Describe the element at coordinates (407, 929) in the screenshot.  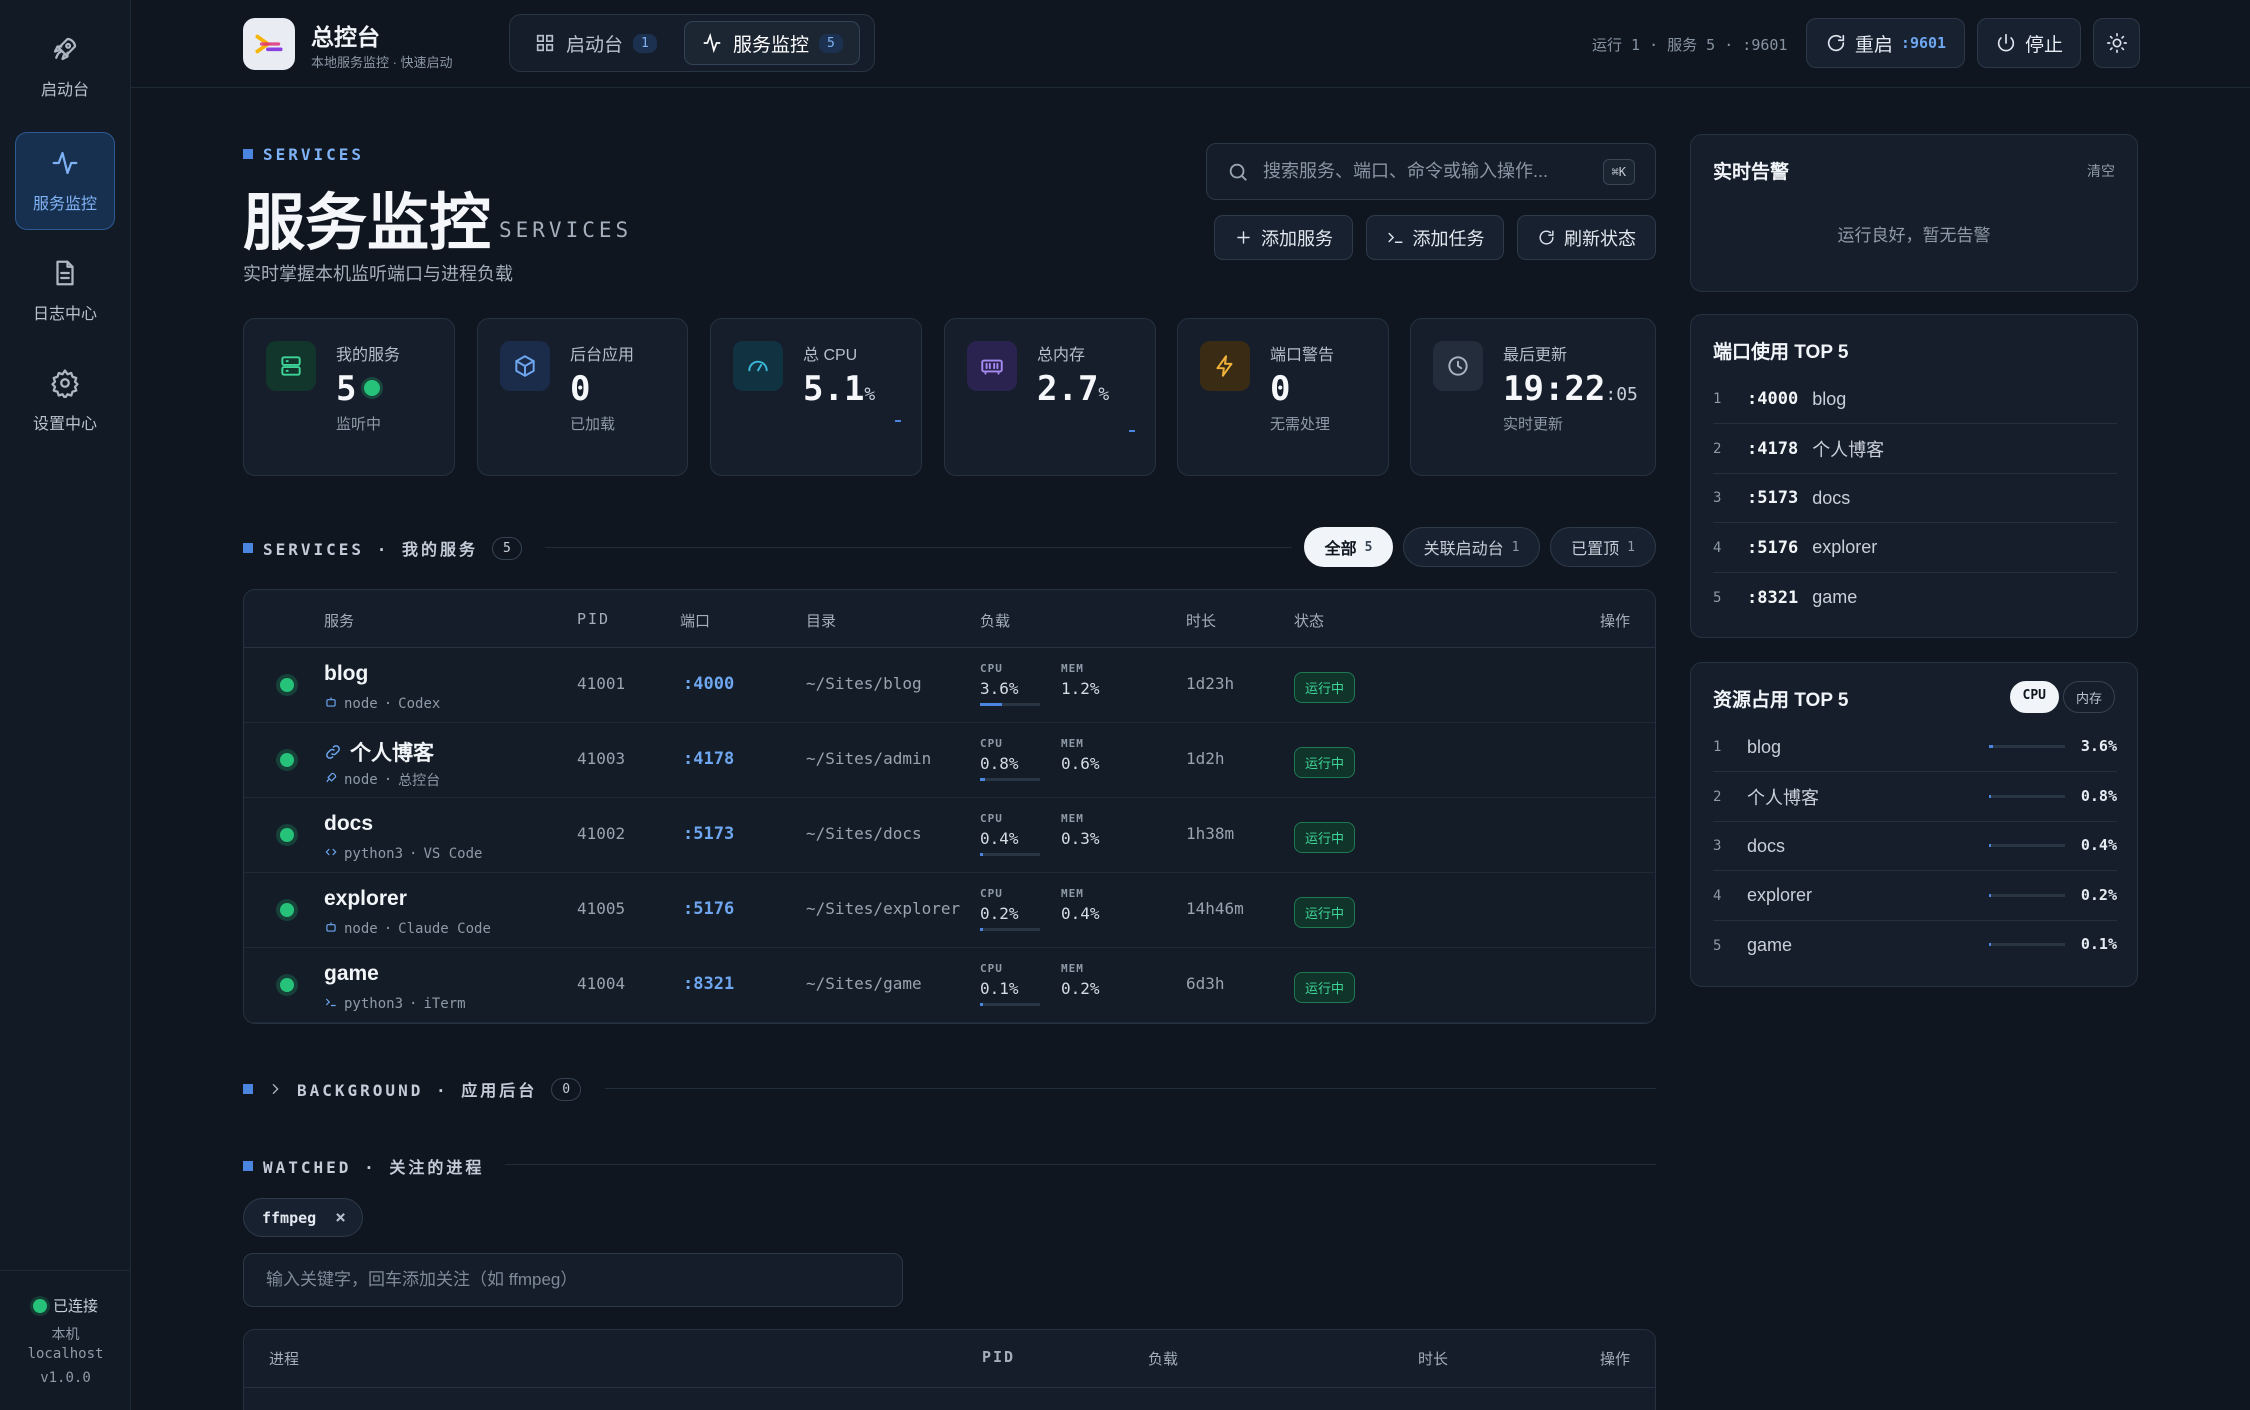
I see `service-meta: node · Claude Code` at that location.